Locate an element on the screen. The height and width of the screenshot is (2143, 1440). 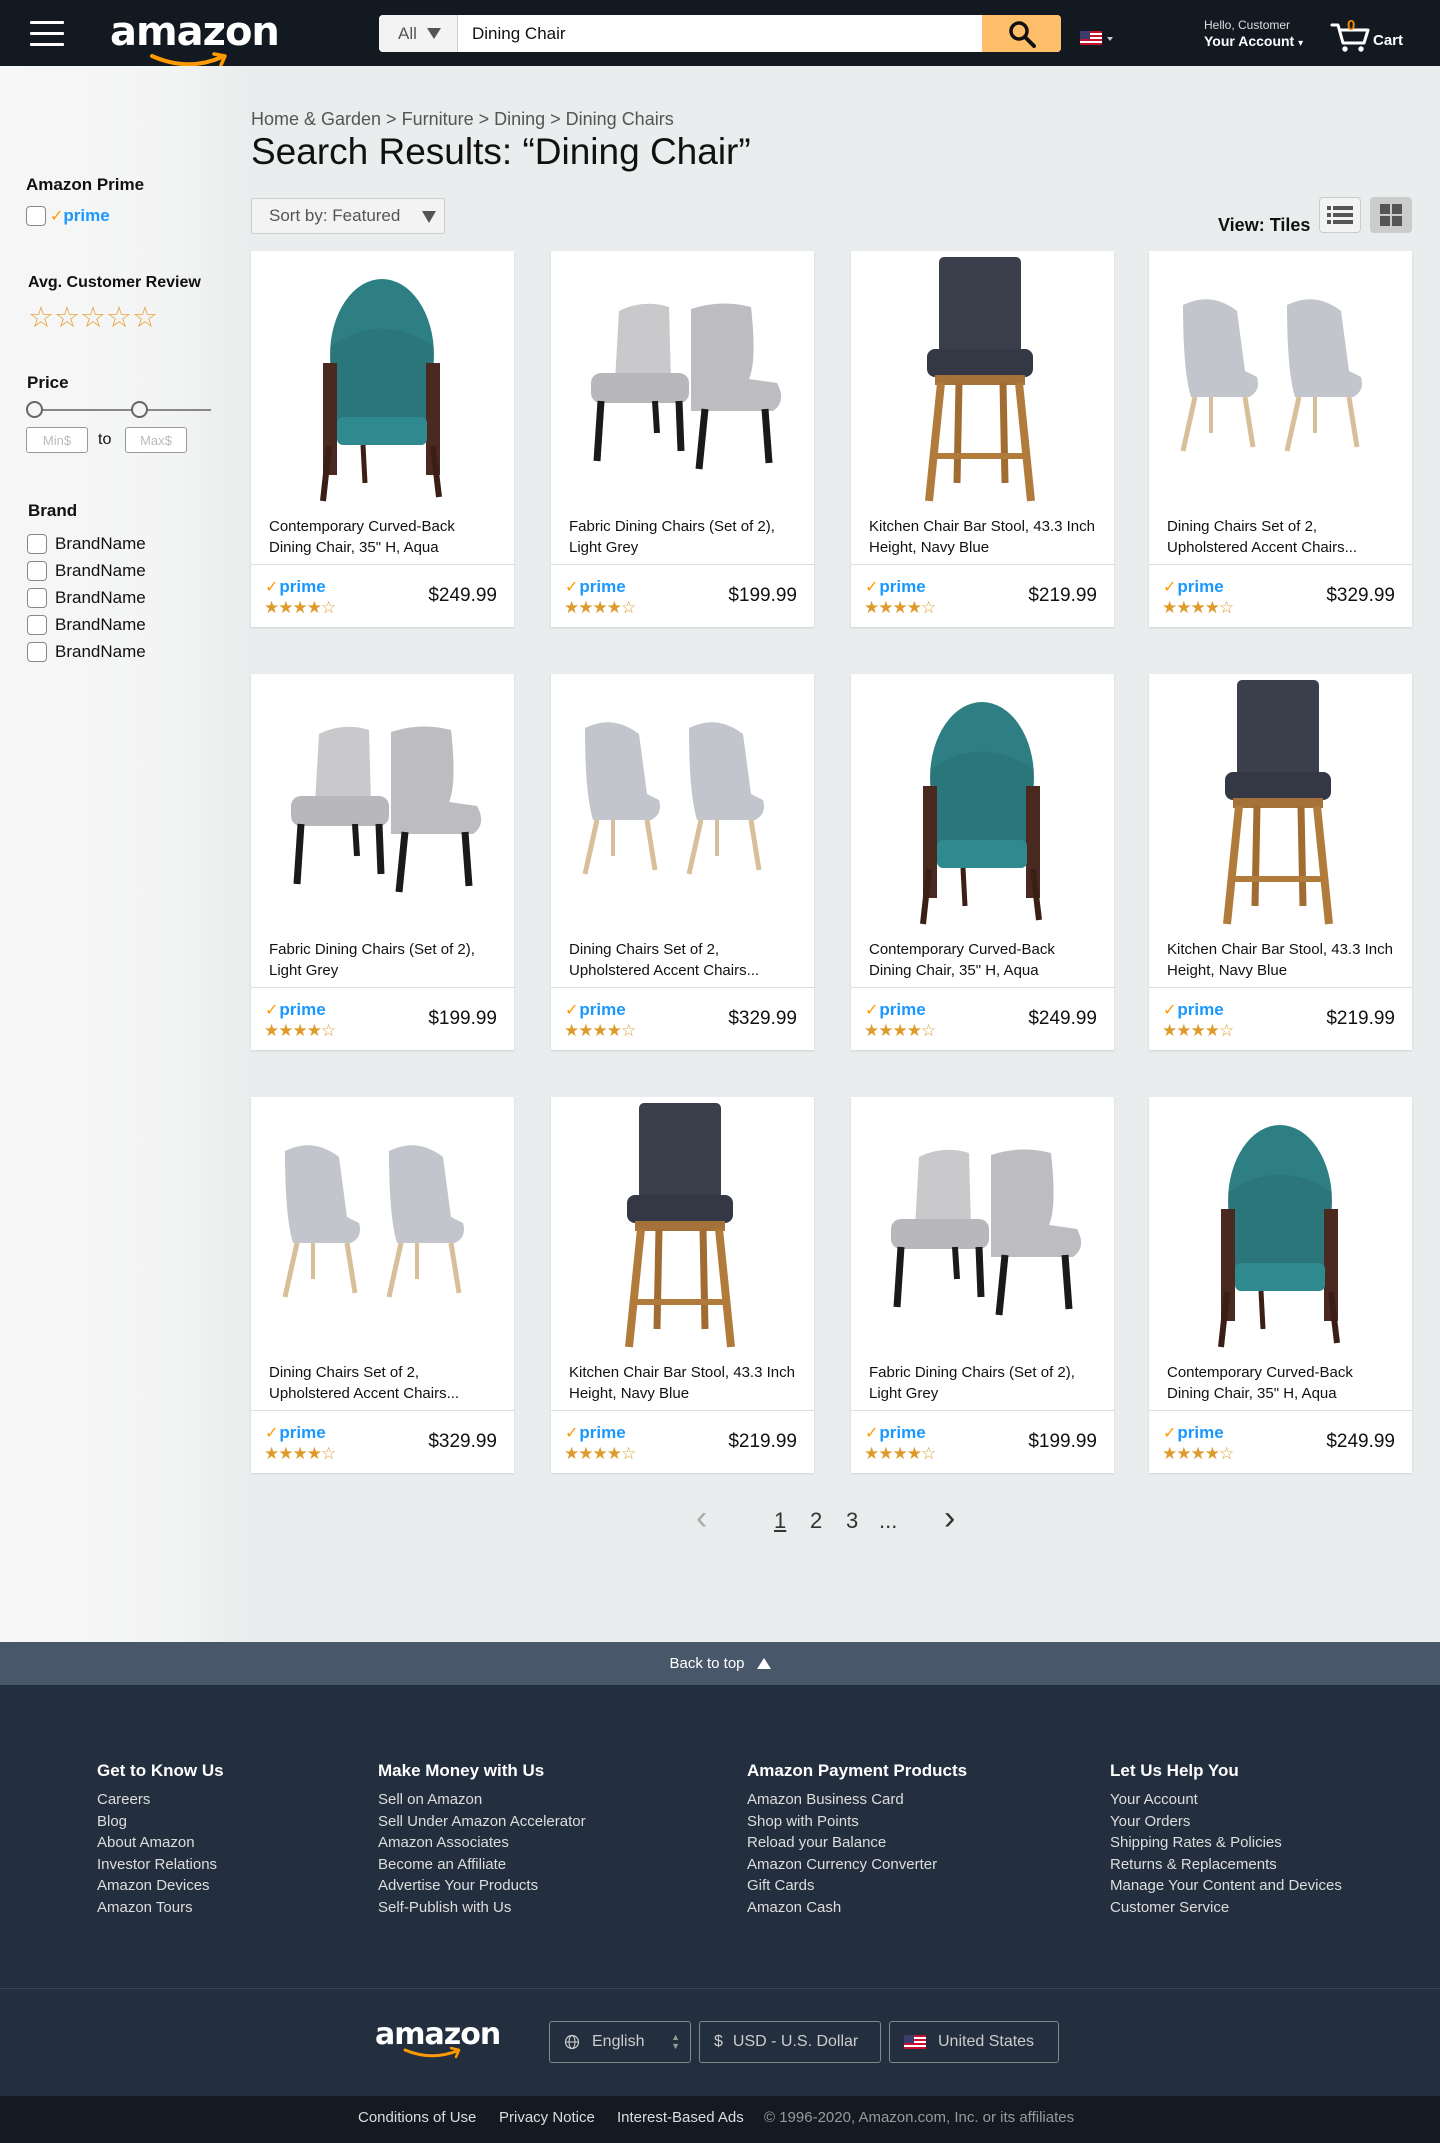
footer-link: Investor Relations is located at coordinates (160, 1865).